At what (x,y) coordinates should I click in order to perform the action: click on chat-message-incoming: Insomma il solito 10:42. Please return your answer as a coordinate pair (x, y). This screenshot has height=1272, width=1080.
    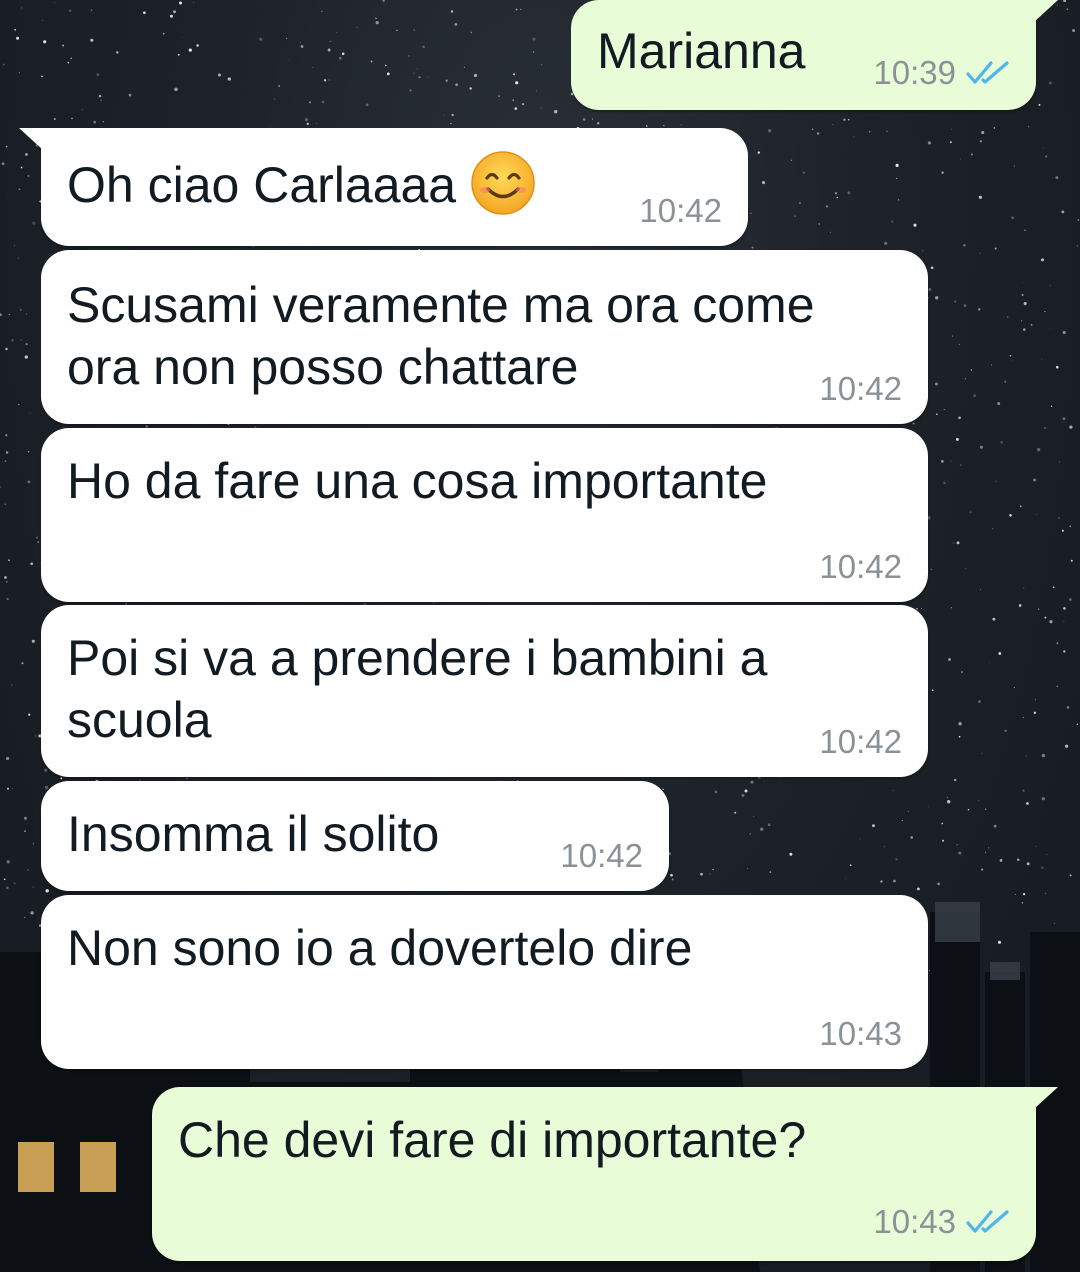
    Looking at the image, I should click on (355, 836).